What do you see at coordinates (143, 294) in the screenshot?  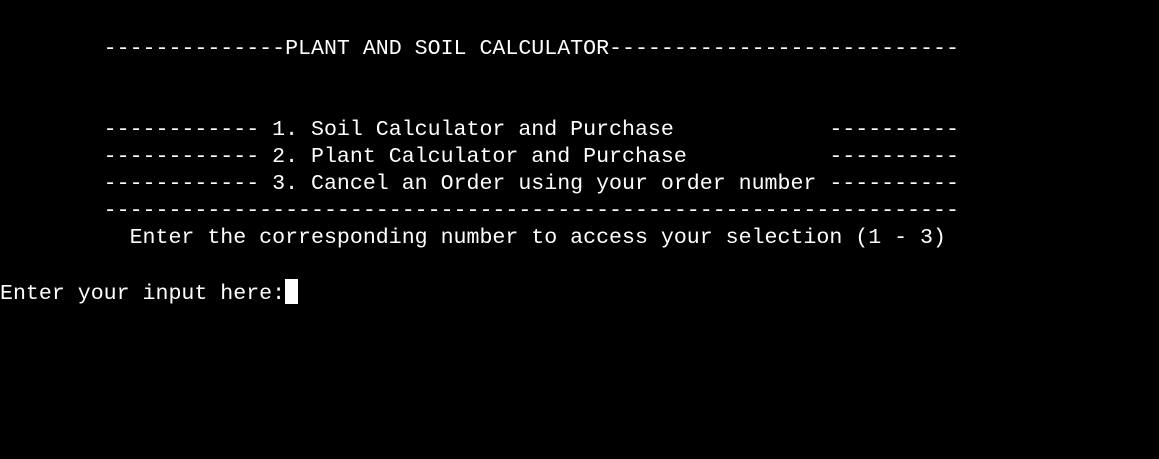 I see `input-prompt-label: Enter your input here:` at bounding box center [143, 294].